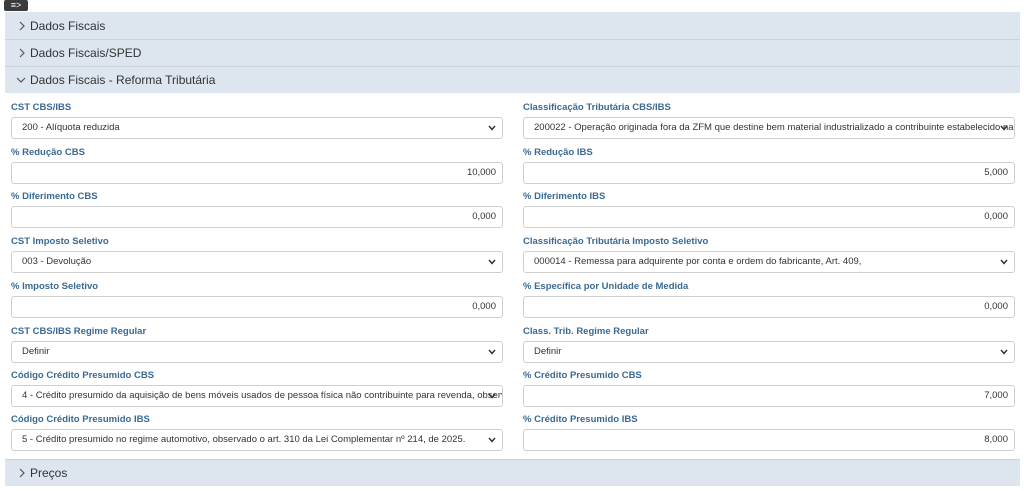  Describe the element at coordinates (769, 173) in the screenshot. I see `reducao-ibs-input: 5,000` at that location.